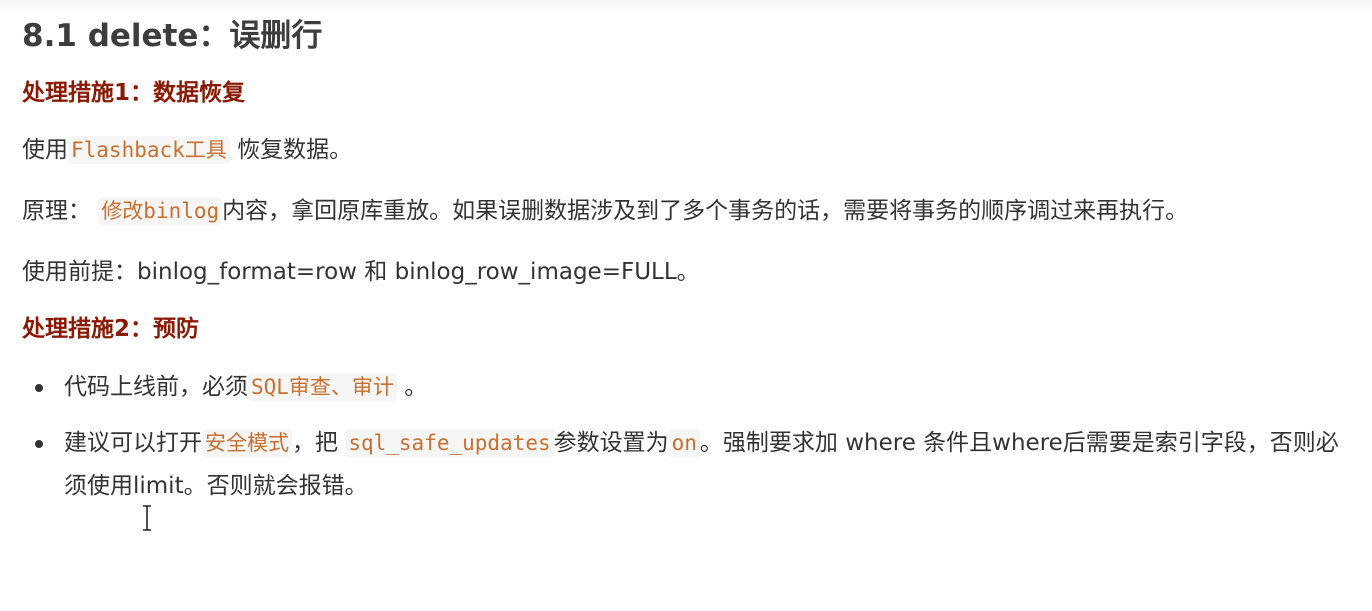  I want to click on inline-code-flashback: Flashback工具, so click(149, 150).